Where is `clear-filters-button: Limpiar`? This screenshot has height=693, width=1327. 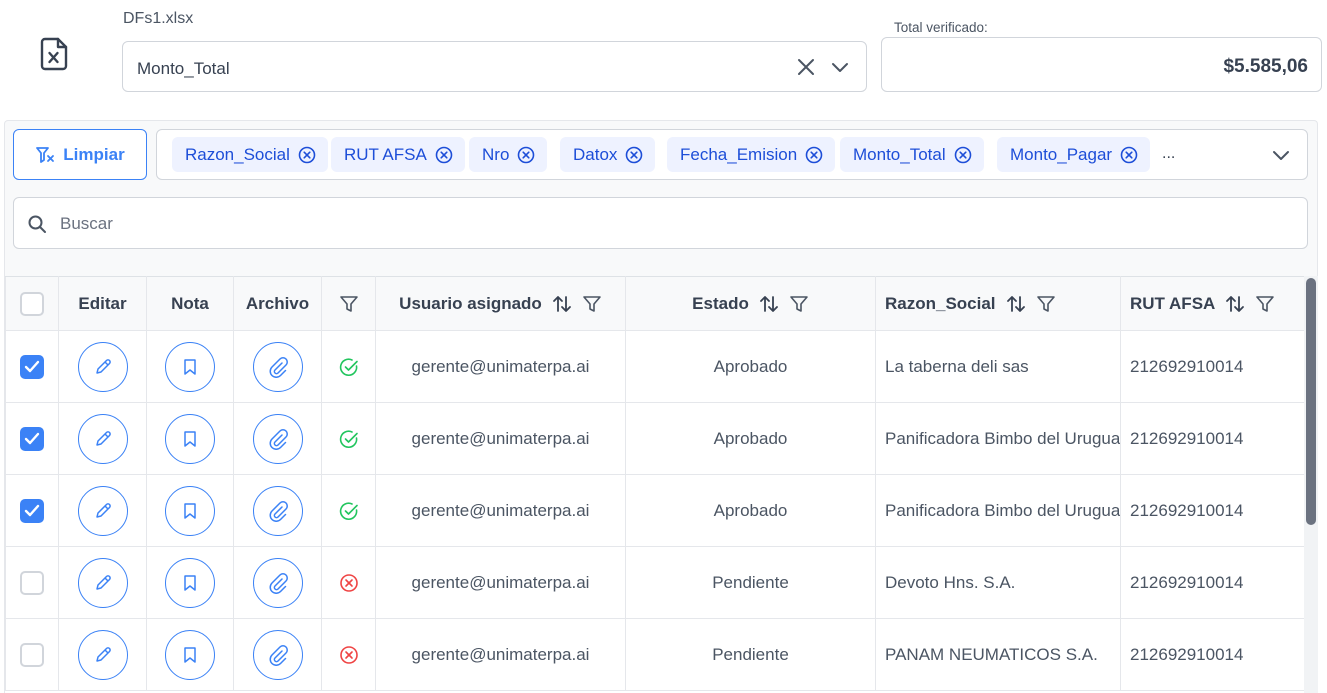 clear-filters-button: Limpiar is located at coordinates (80, 154).